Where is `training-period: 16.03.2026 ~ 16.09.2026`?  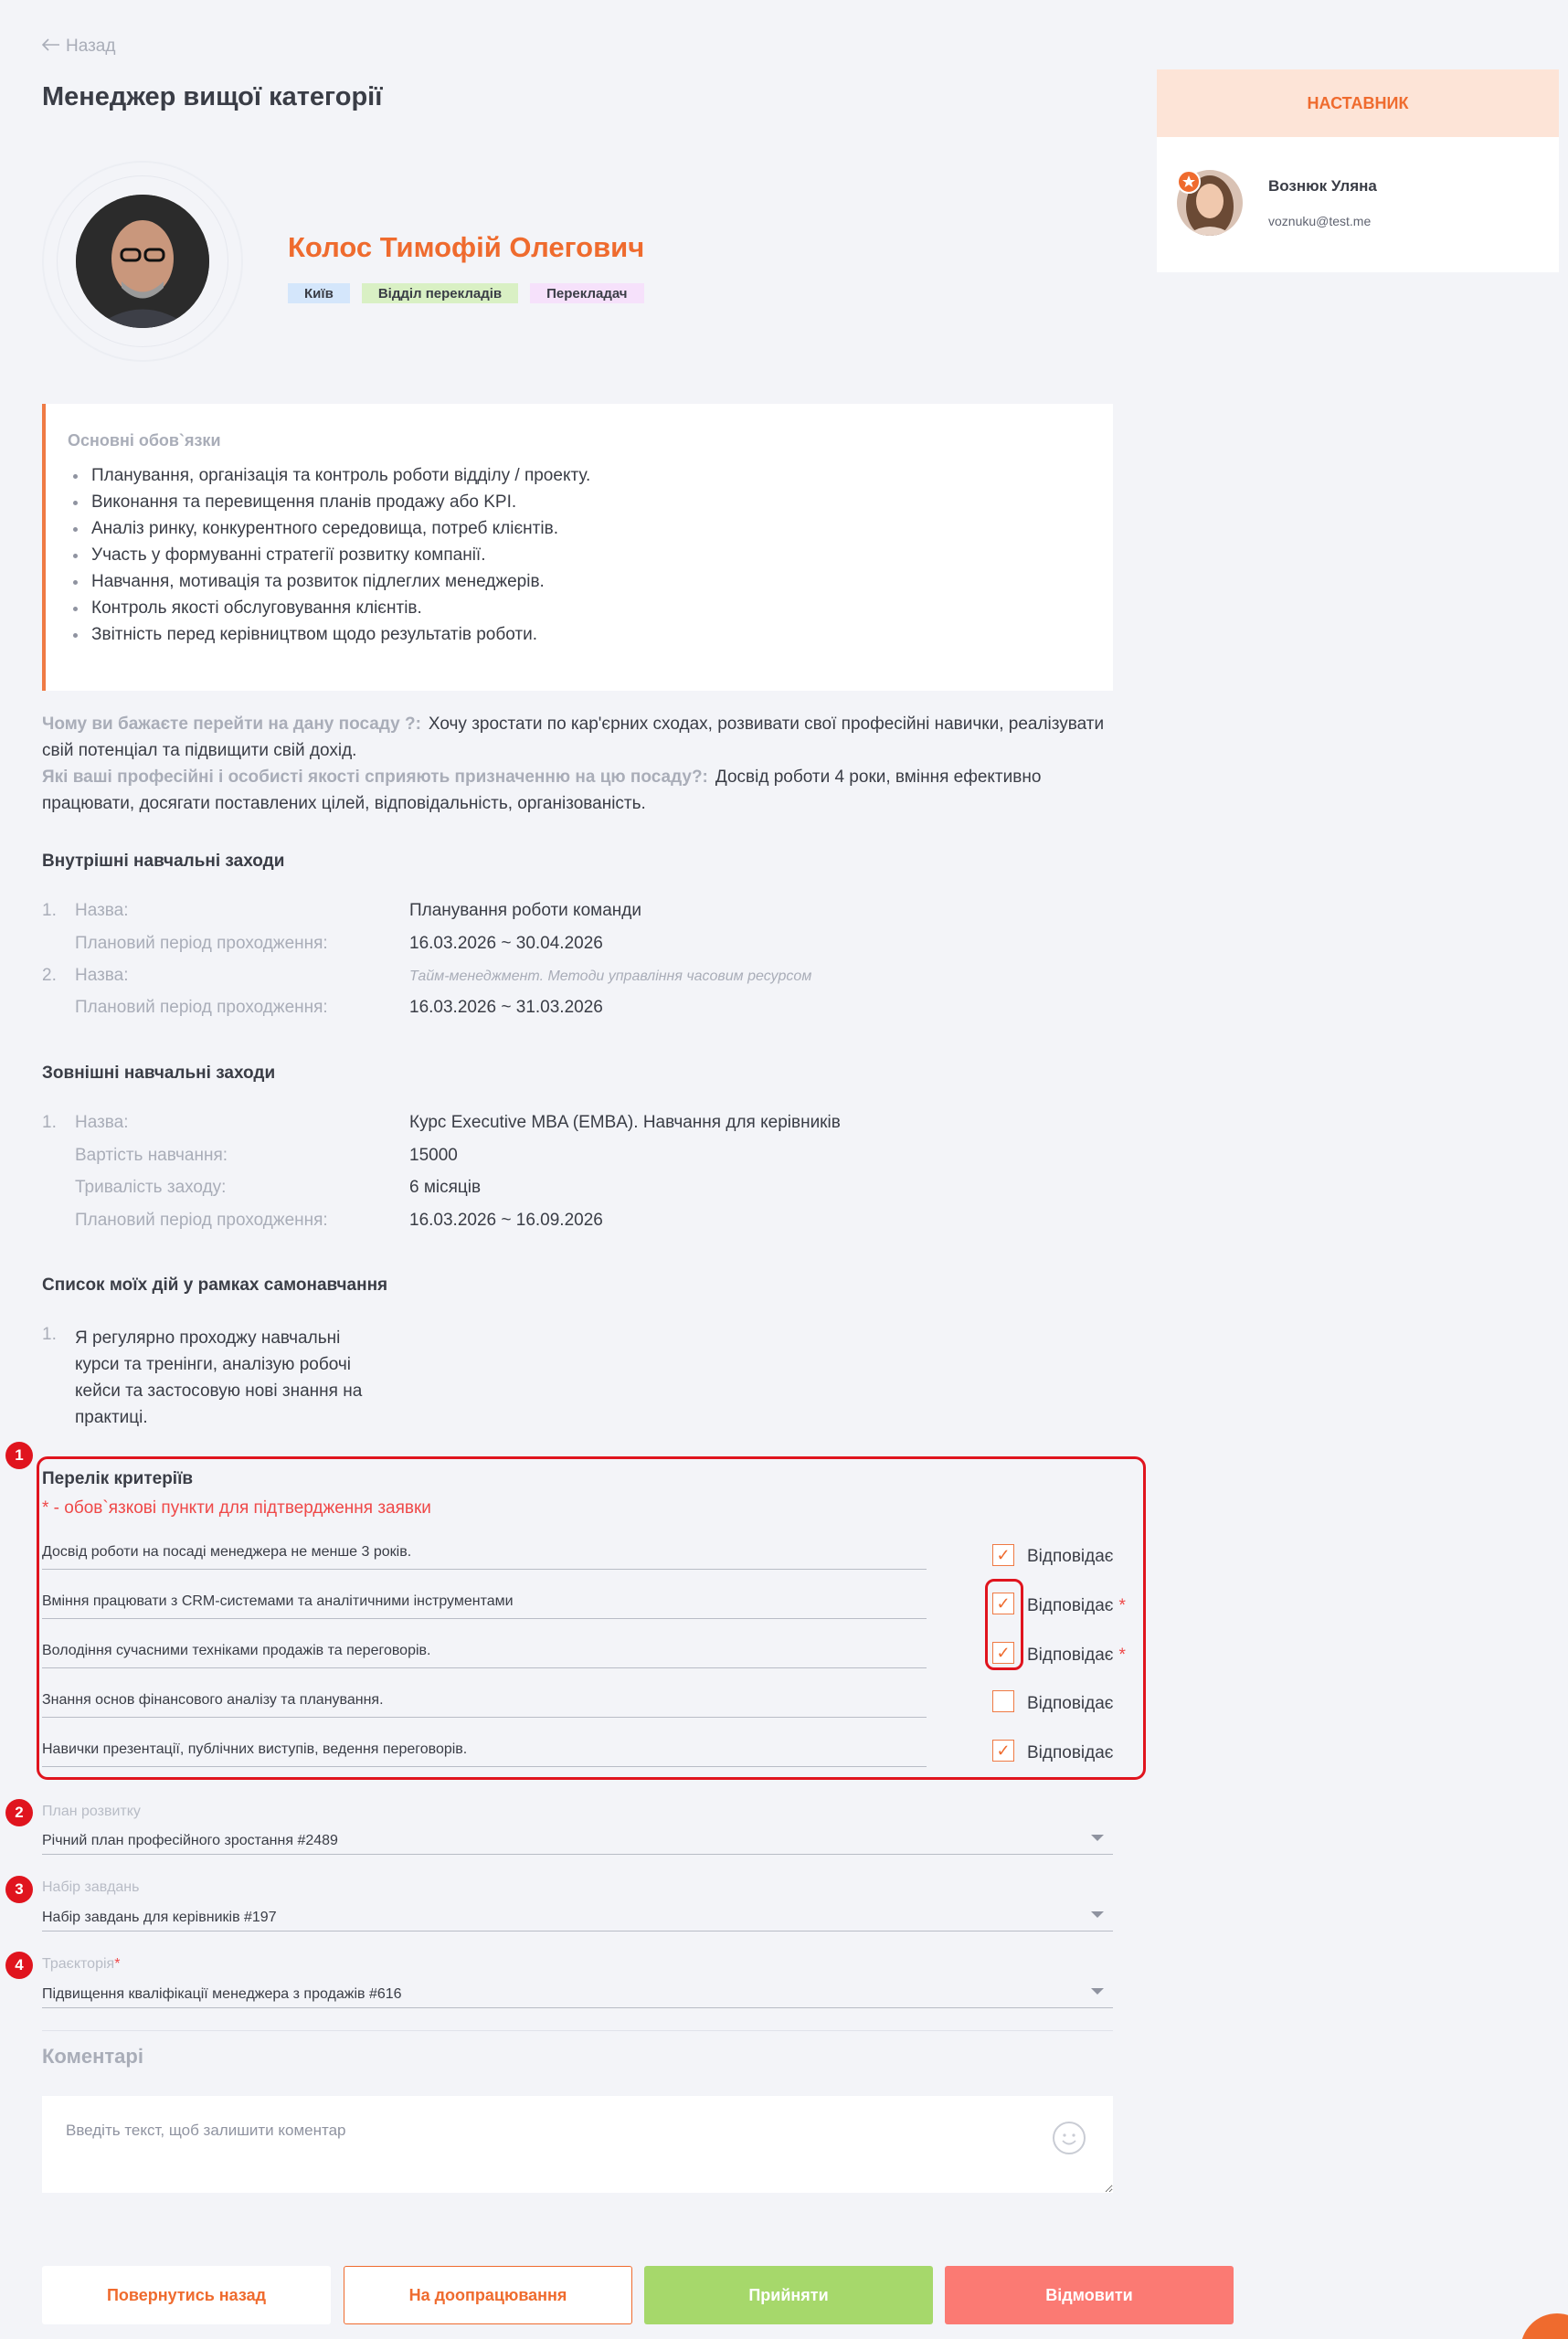 training-period: 16.03.2026 ~ 16.09.2026 is located at coordinates (506, 1220).